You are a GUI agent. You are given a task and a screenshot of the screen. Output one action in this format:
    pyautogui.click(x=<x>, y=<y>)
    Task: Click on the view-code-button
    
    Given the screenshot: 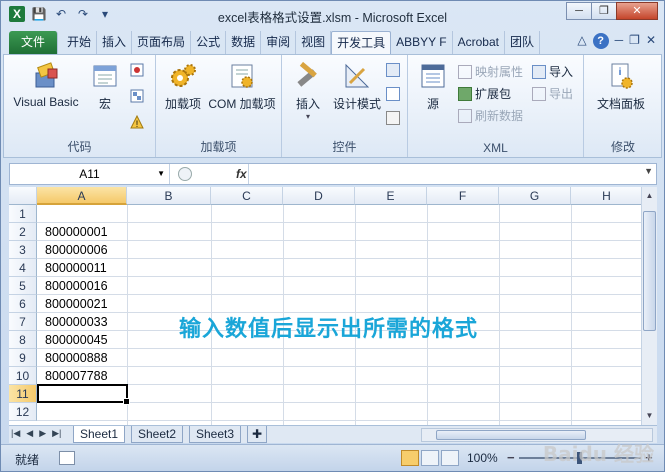 What is the action you would take?
    pyautogui.click(x=393, y=94)
    